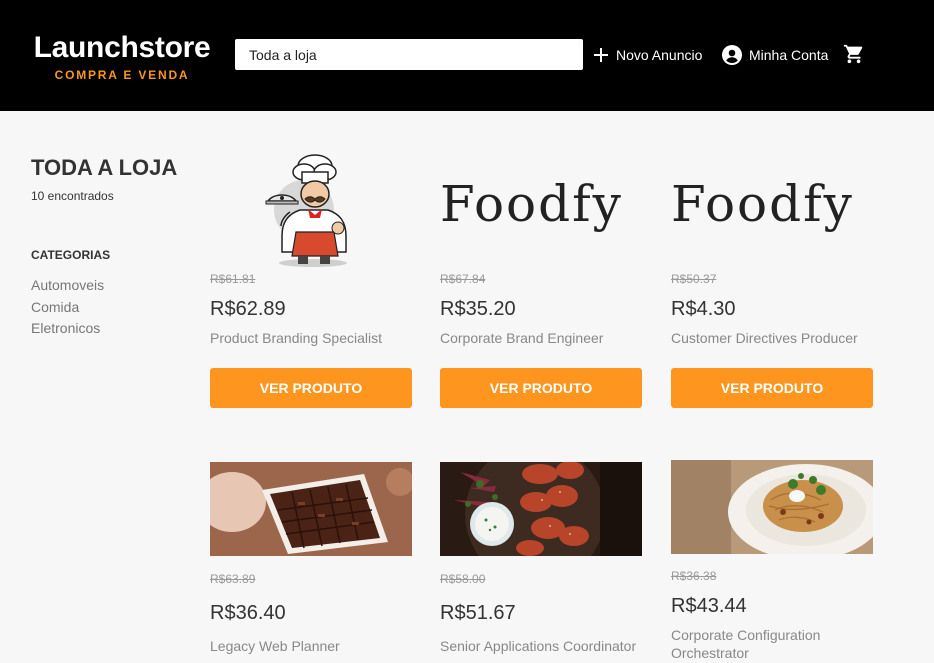 This screenshot has width=934, height=663. I want to click on old-price: R$67.84, so click(463, 279).